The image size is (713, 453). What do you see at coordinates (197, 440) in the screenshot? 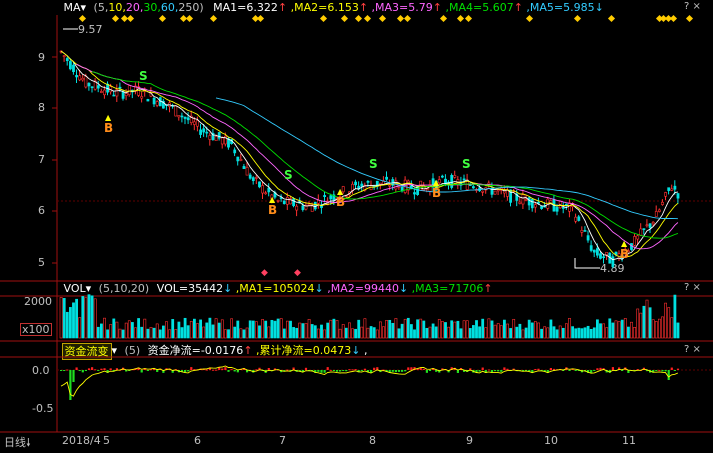
I see `x-tick: 6` at bounding box center [197, 440].